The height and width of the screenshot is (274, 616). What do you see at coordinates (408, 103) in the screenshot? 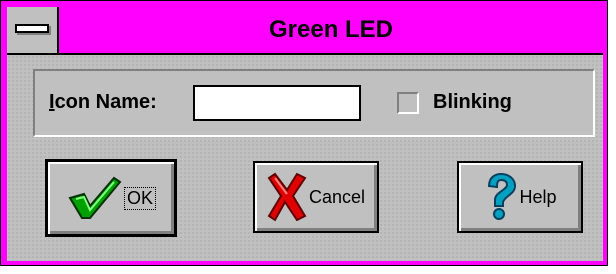
I see `blinking-checkbox` at bounding box center [408, 103].